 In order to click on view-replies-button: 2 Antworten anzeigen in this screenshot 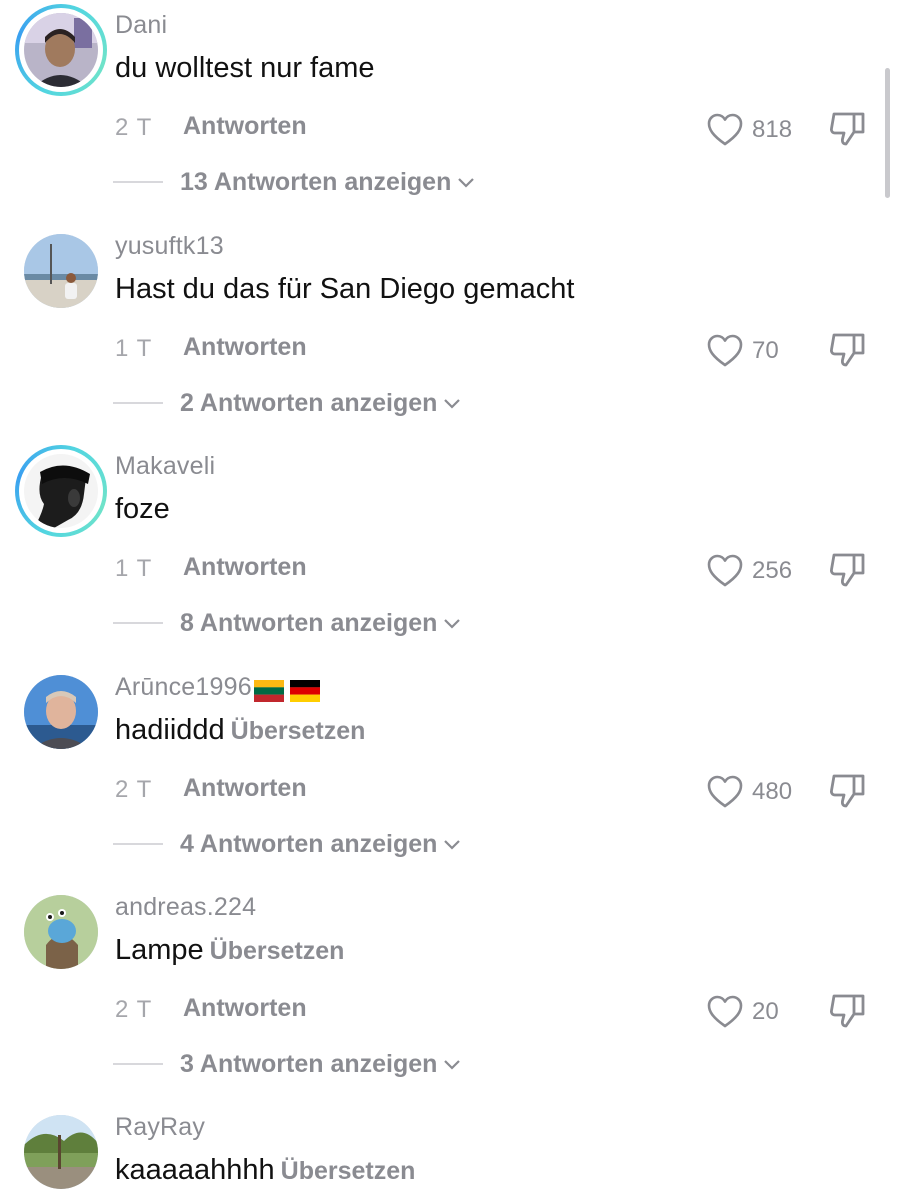, I will do `click(287, 403)`.